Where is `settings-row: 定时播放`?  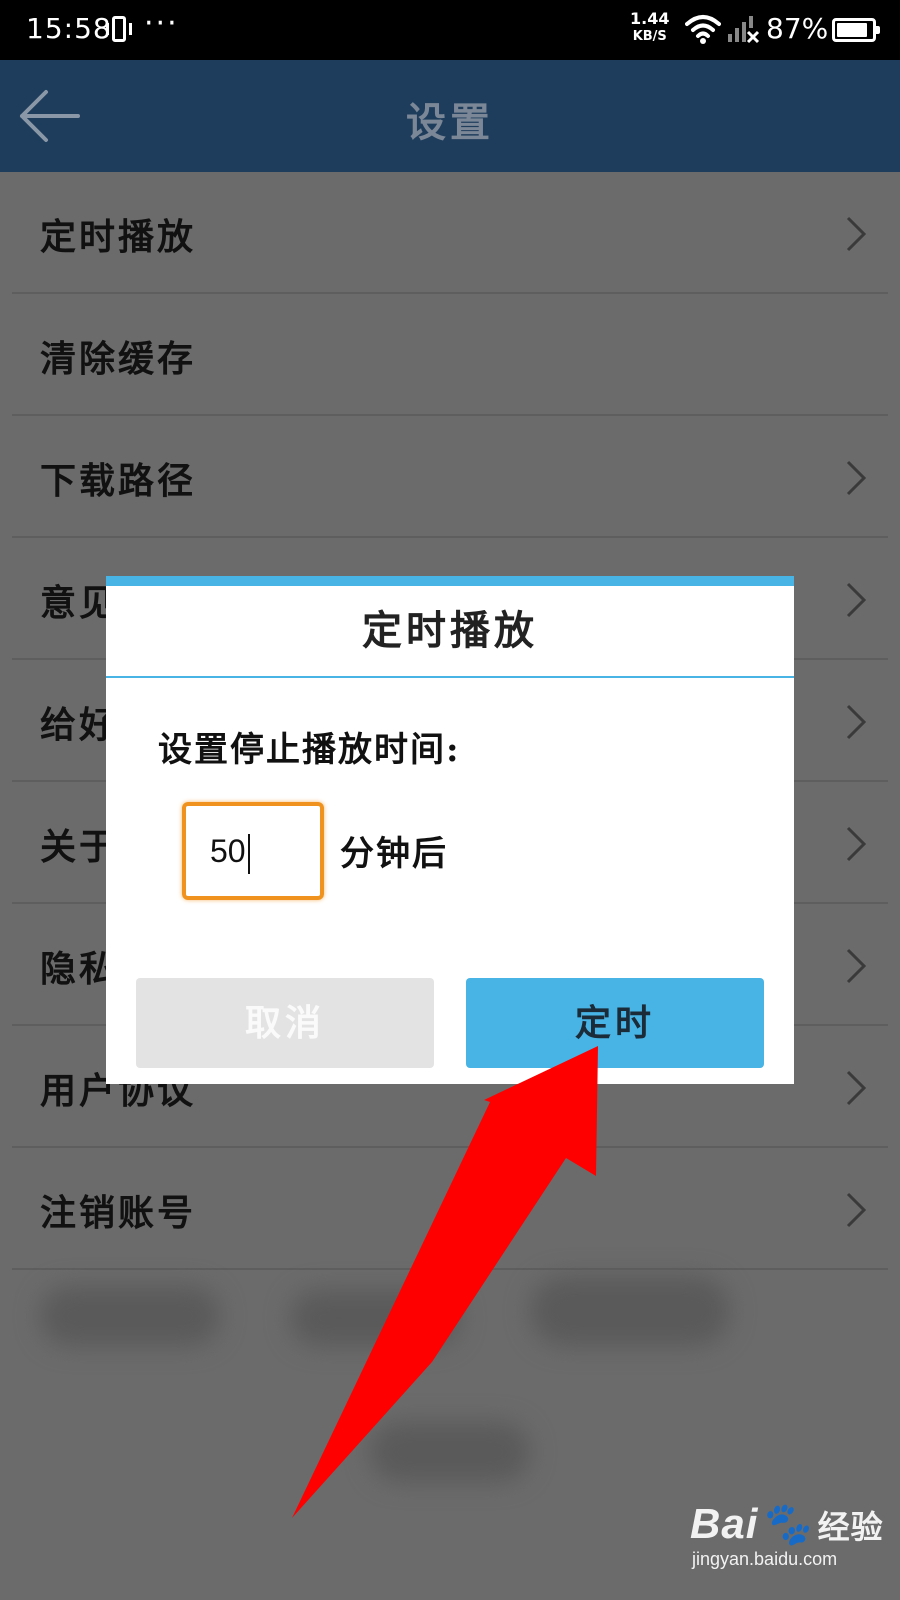 settings-row: 定时播放 is located at coordinates (450, 233).